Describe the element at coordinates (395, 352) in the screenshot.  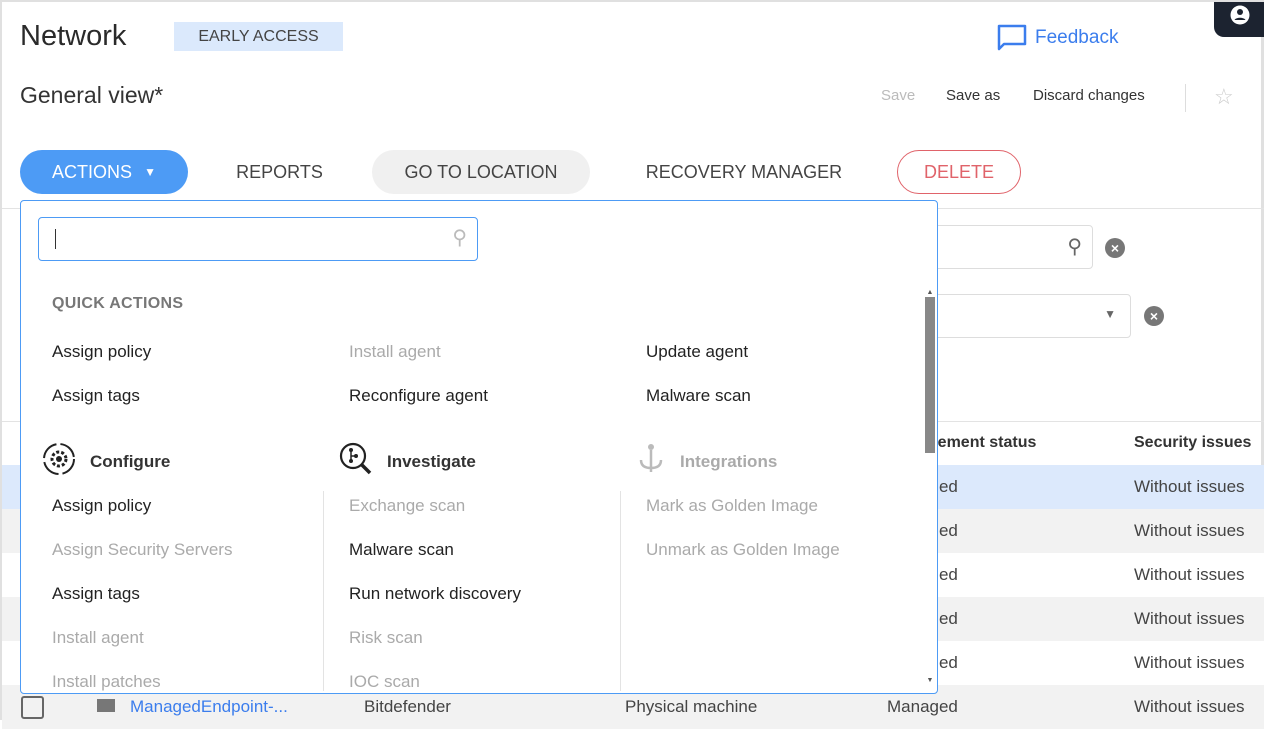
I see `quick-action-item: Install agent` at that location.